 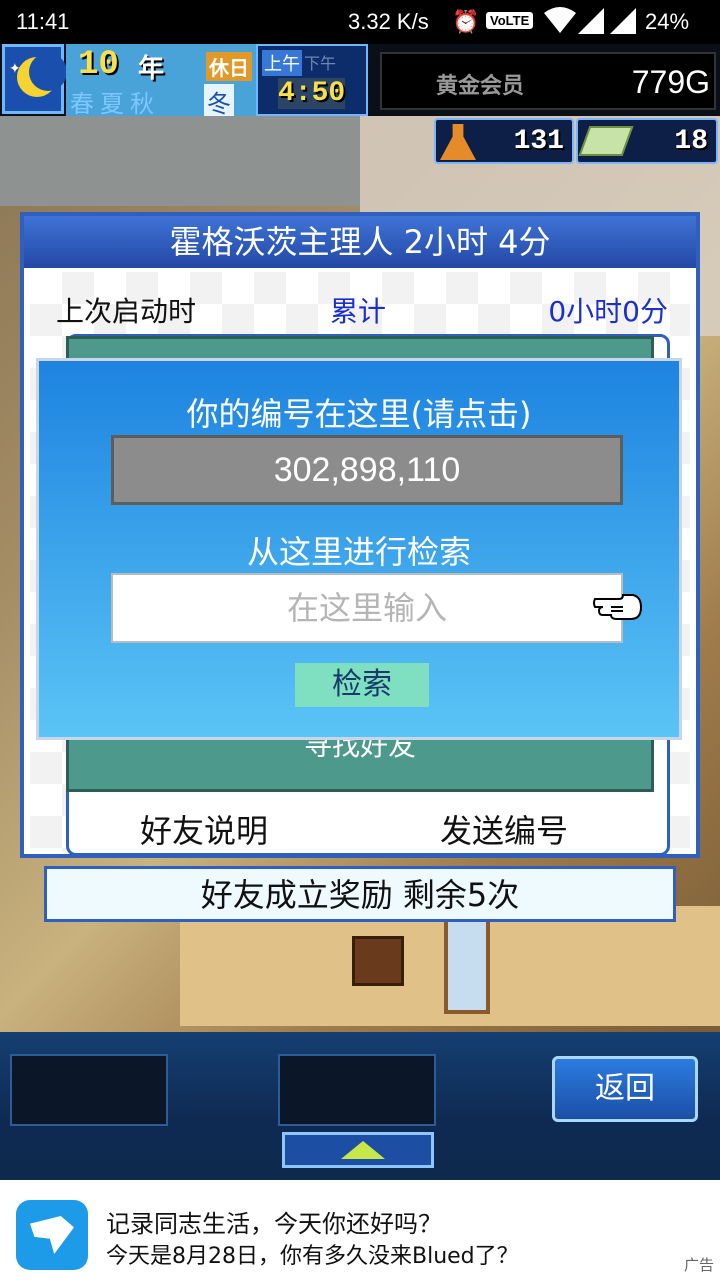 What do you see at coordinates (560, 23) in the screenshot?
I see `wifi-icon` at bounding box center [560, 23].